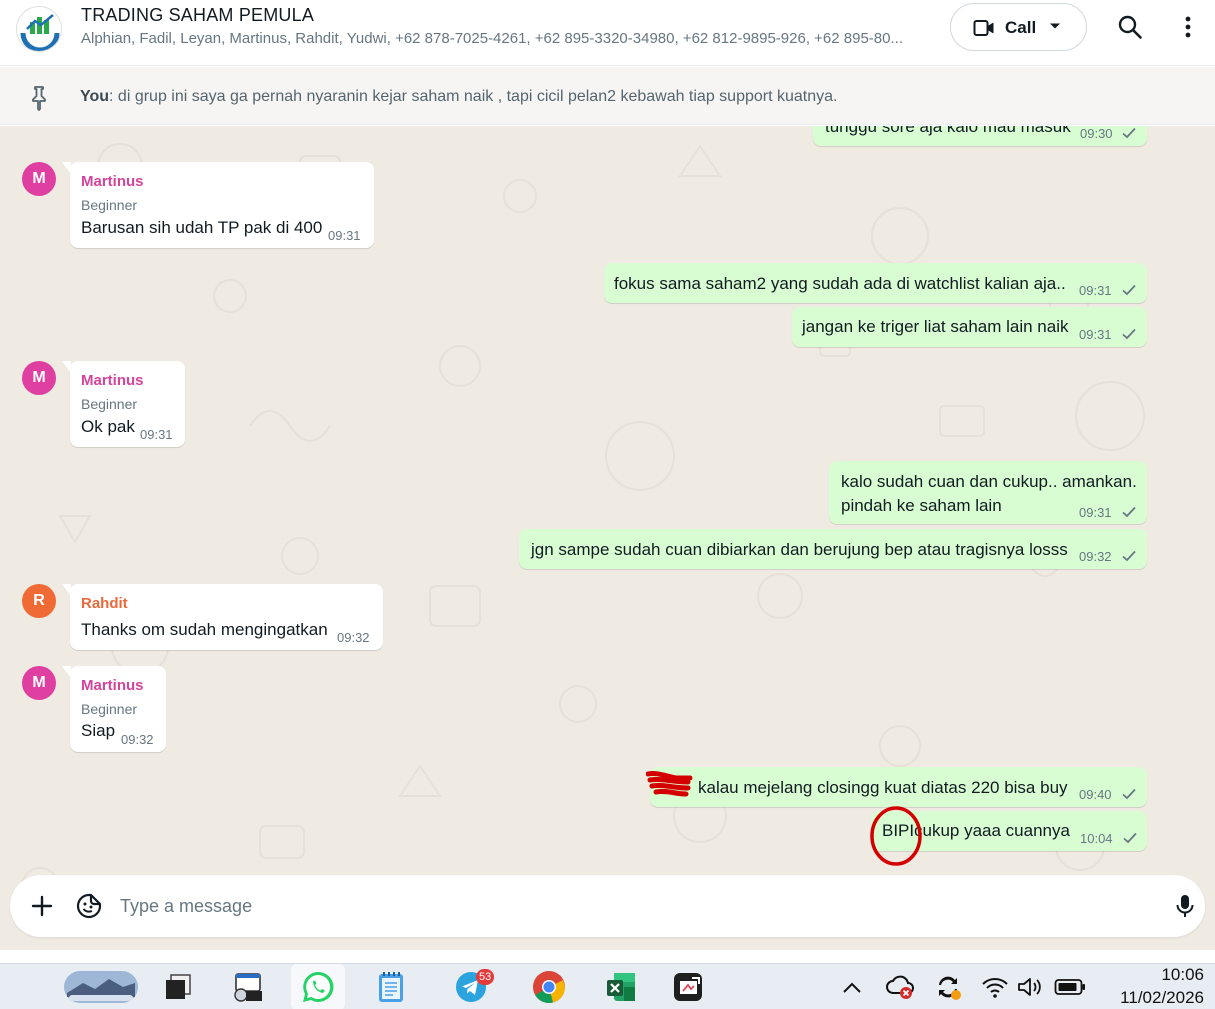 This screenshot has width=1215, height=1009. I want to click on wifi-icon, so click(995, 988).